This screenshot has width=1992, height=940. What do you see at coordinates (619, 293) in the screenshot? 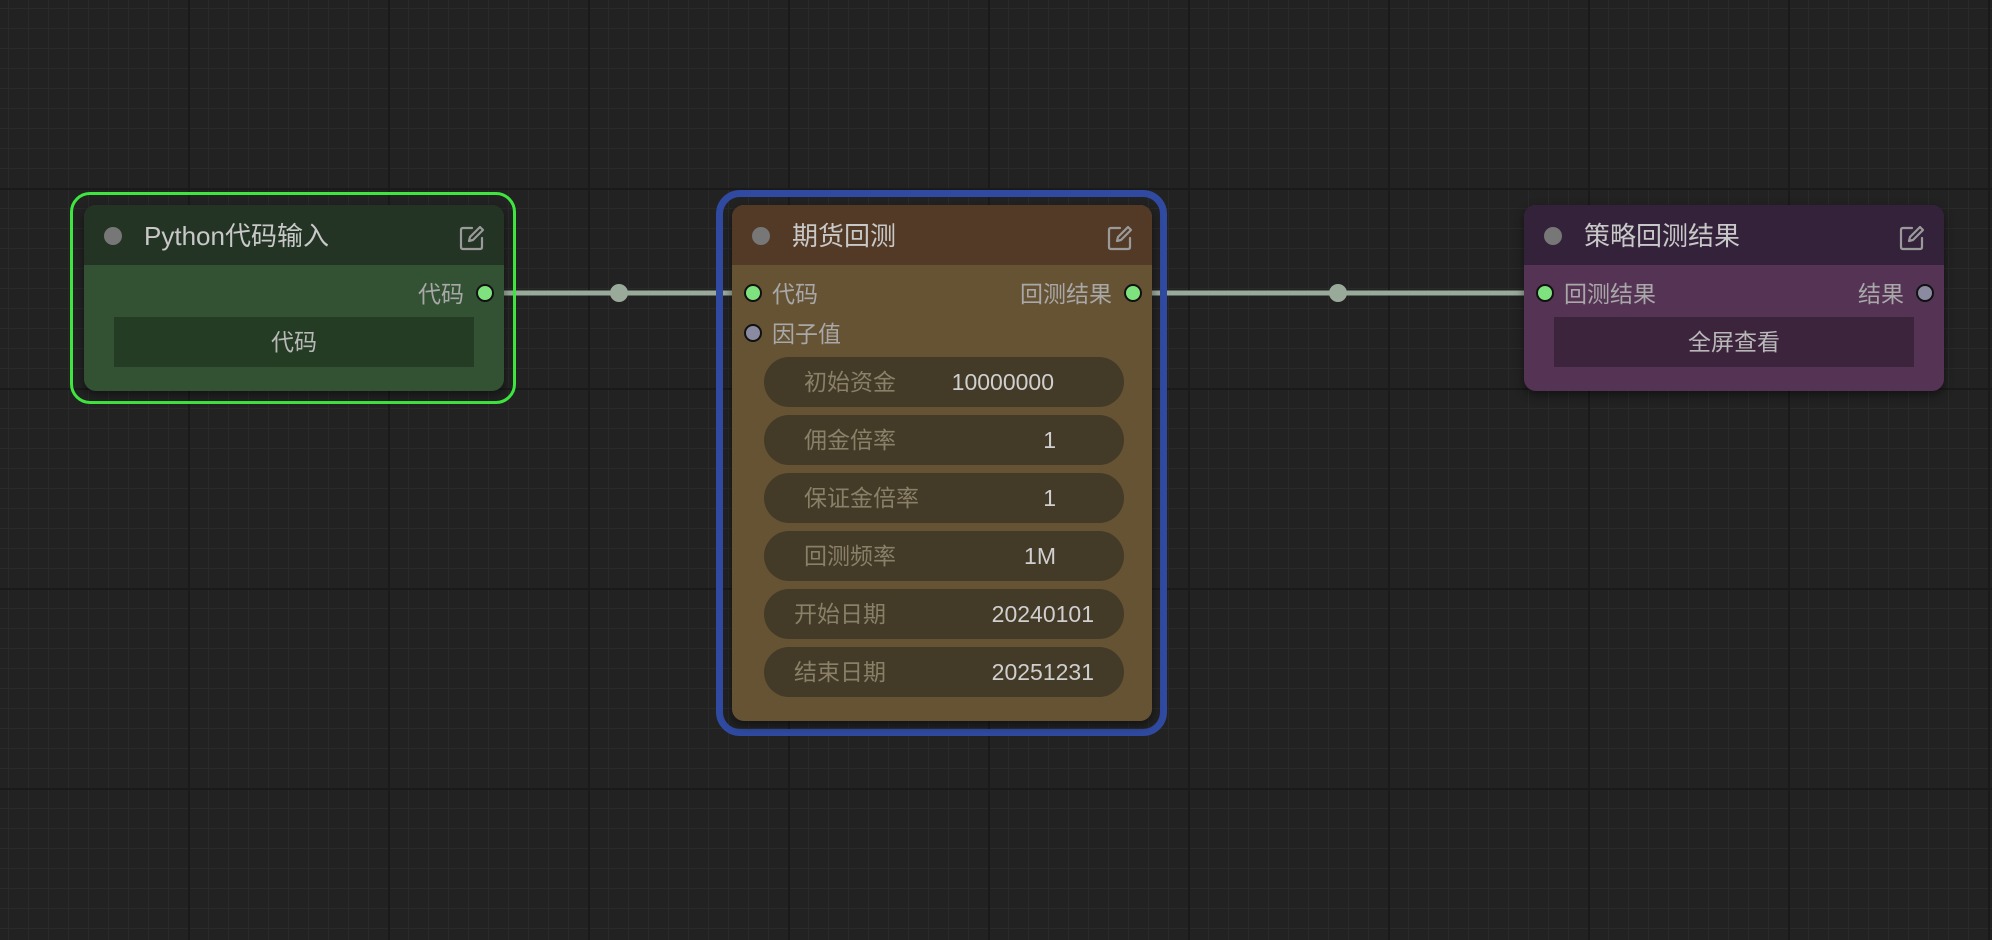
I see `link-code-midpoint` at bounding box center [619, 293].